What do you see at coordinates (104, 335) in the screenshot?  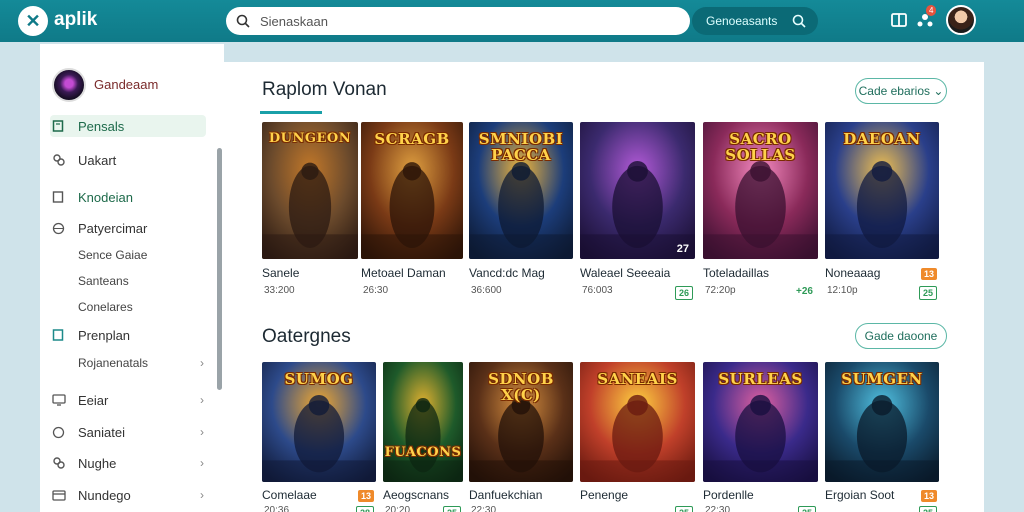 I see `sidebar-item-label: Prenplan` at bounding box center [104, 335].